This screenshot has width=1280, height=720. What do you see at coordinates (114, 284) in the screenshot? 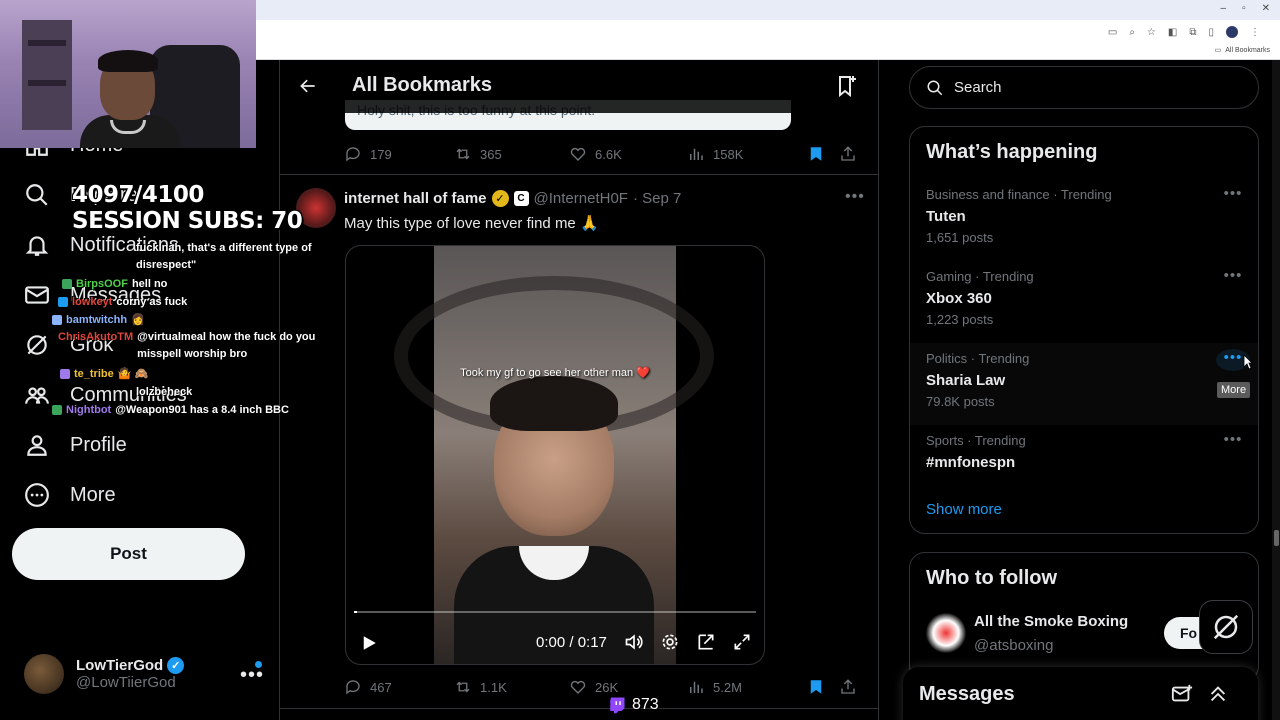
I see `chat-line: BirpsOOF hell no` at bounding box center [114, 284].